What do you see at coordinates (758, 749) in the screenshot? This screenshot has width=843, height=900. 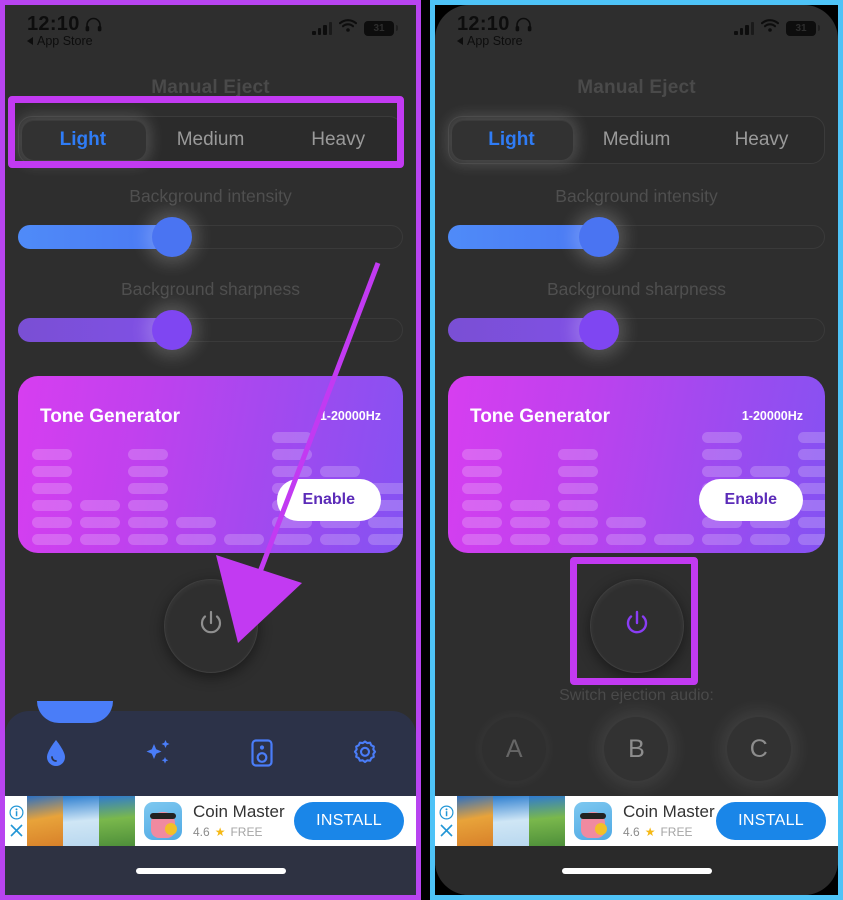 I see `audio-preset-c: C` at bounding box center [758, 749].